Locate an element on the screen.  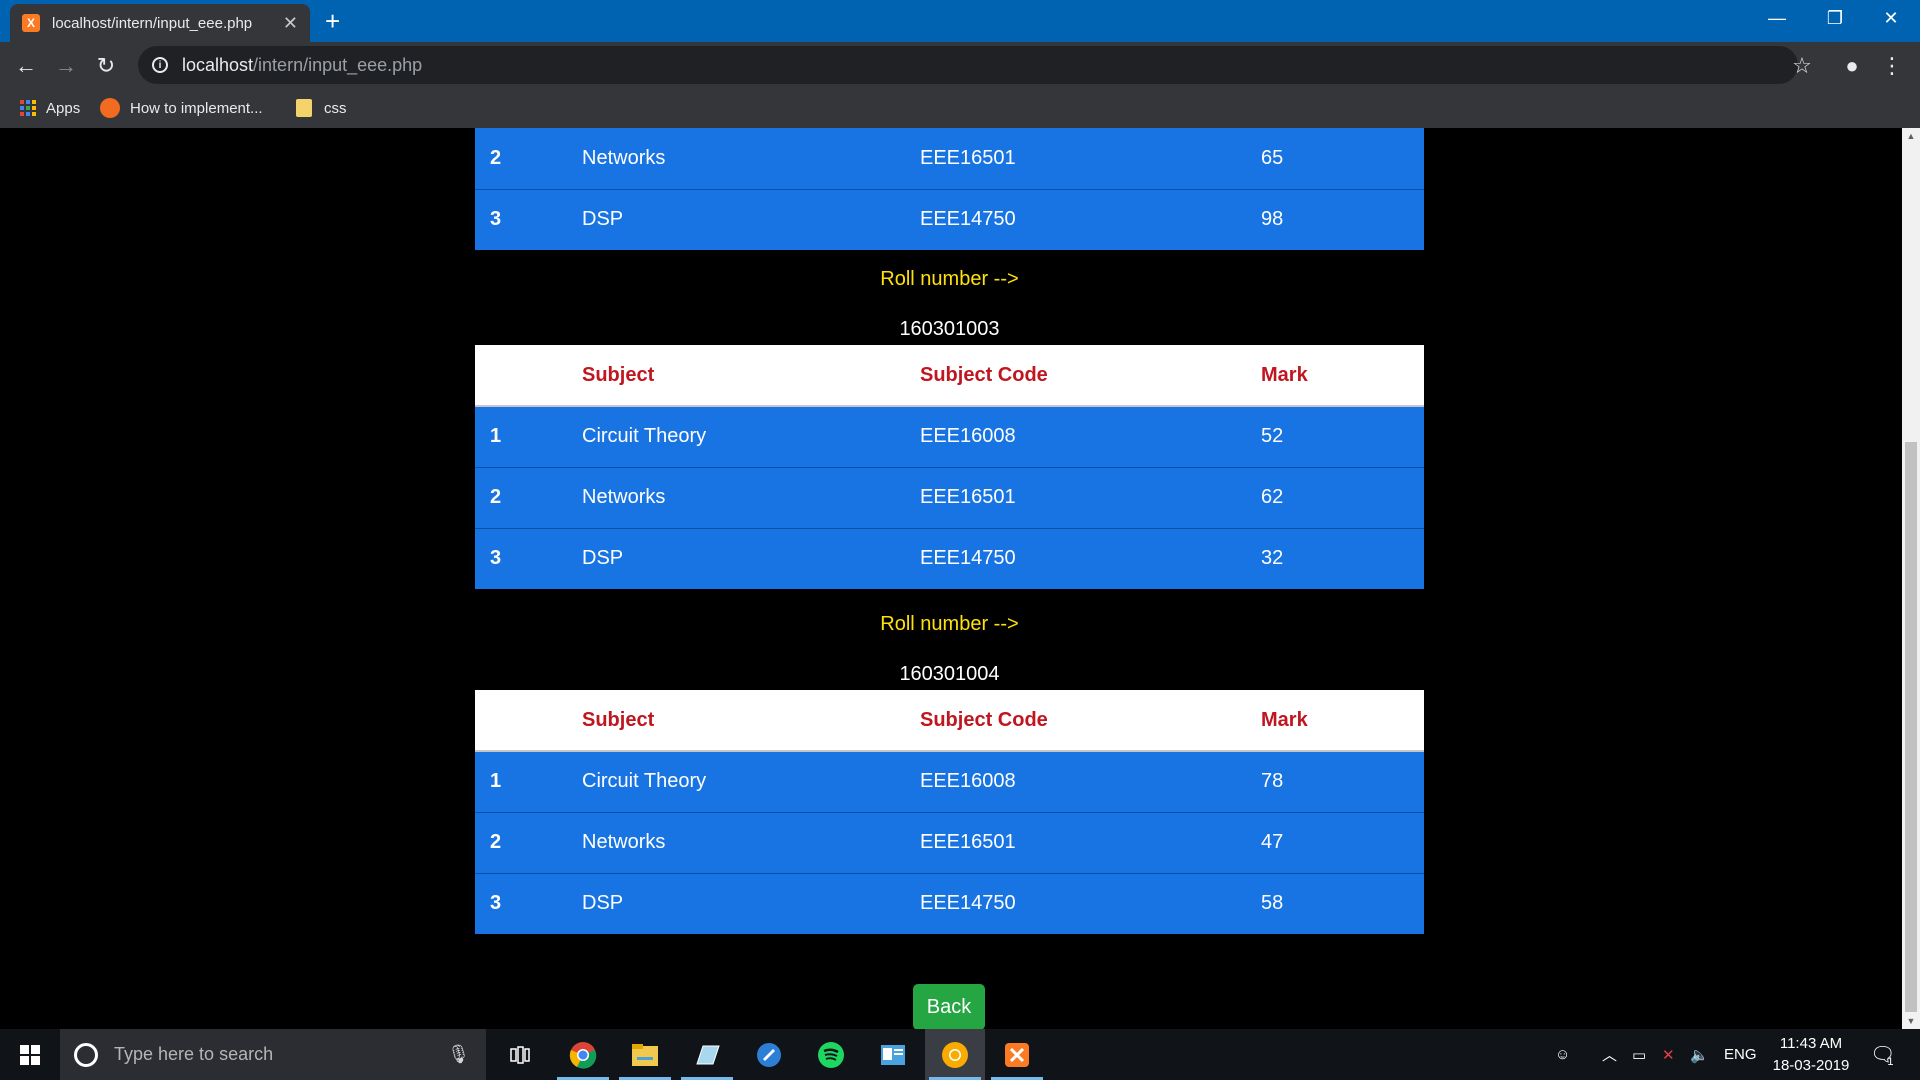
bookmark-label: Apps is located at coordinates (63, 108).